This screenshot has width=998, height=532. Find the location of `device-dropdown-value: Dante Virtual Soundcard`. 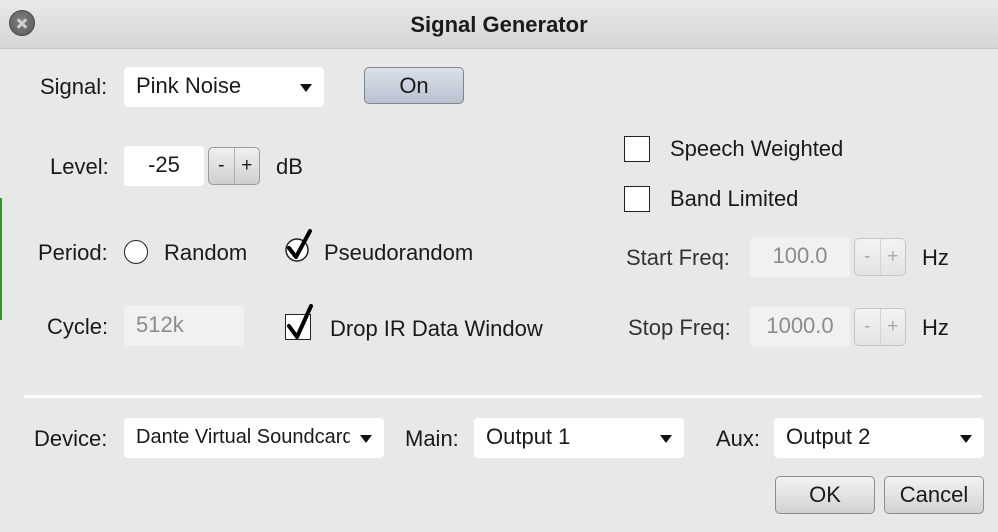

device-dropdown-value: Dante Virtual Soundcard is located at coordinates (243, 437).